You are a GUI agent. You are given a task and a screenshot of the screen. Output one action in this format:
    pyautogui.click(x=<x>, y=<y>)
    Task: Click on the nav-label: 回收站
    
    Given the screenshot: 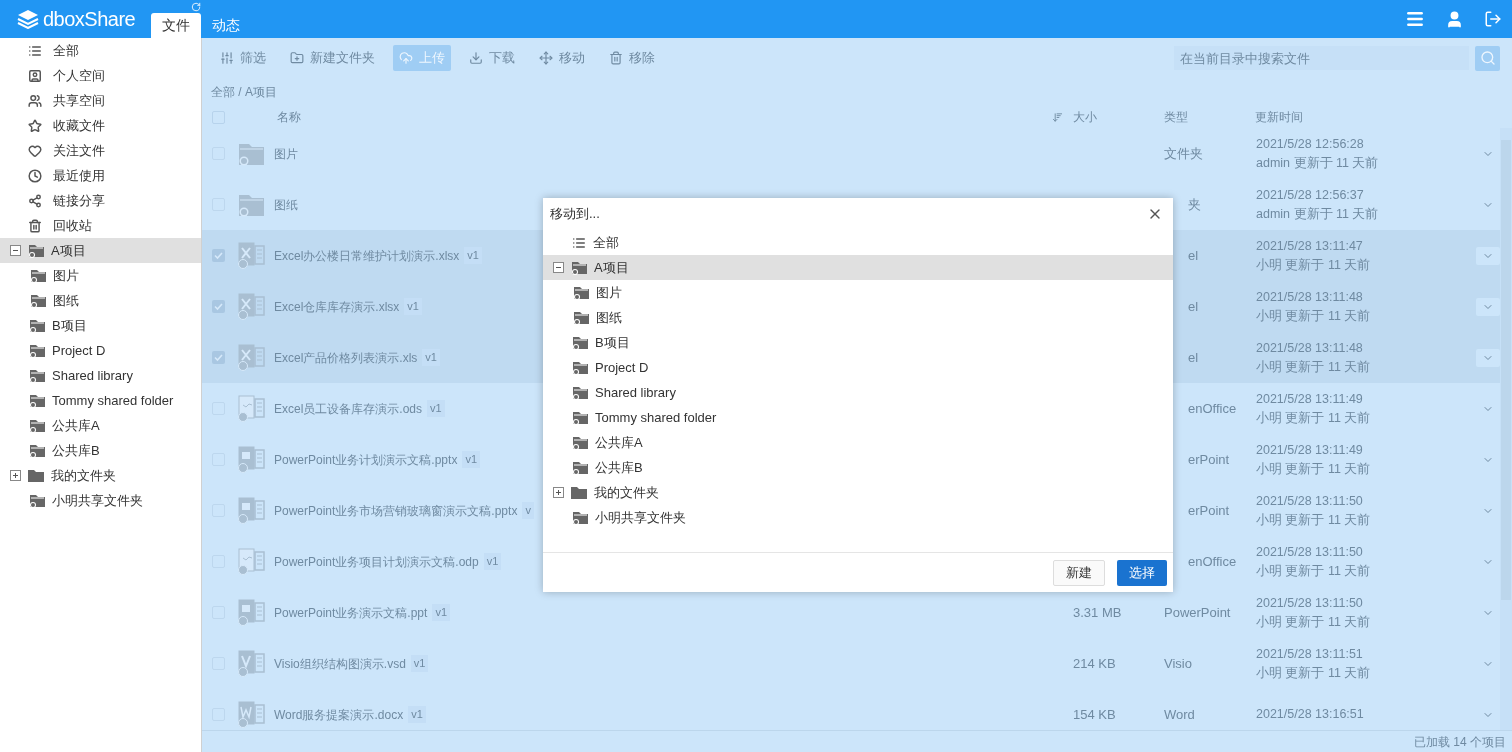 What is the action you would take?
    pyautogui.click(x=72, y=225)
    